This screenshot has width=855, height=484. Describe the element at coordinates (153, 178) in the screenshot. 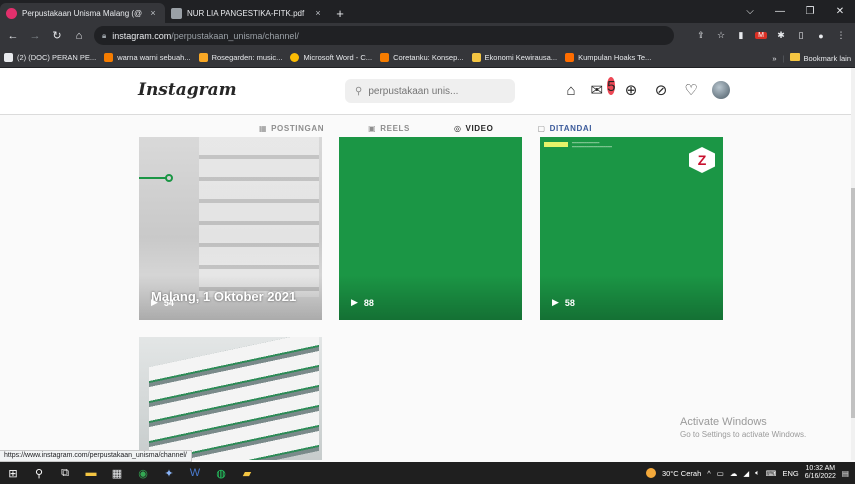

I see `decor-line` at that location.